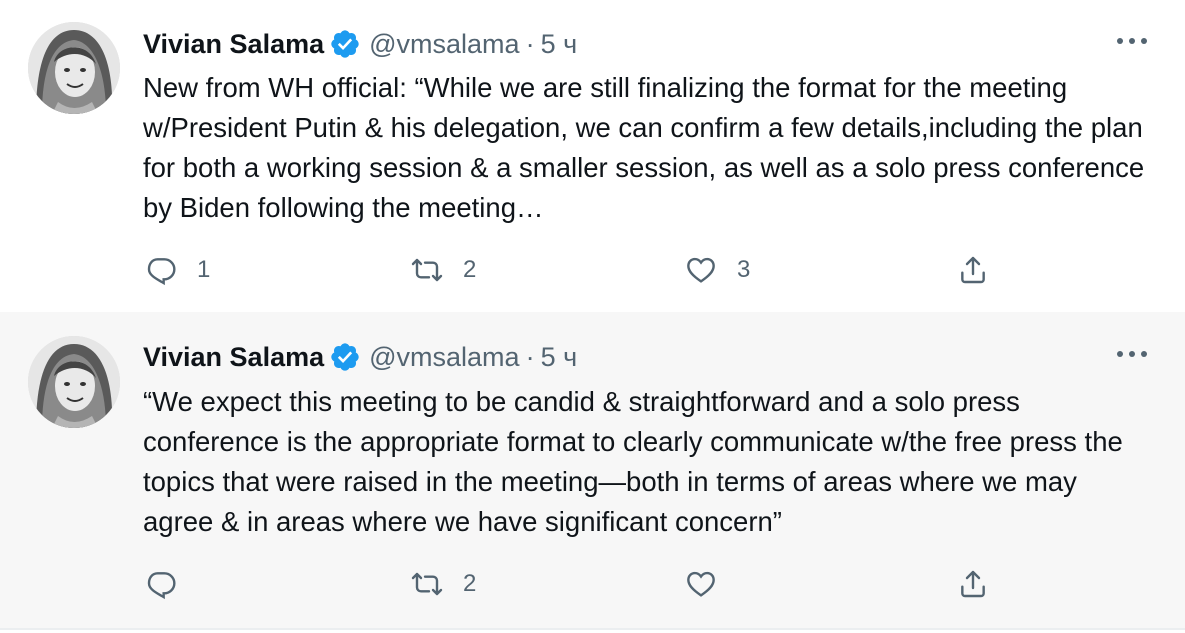 Image resolution: width=1185 pixels, height=633 pixels. Describe the element at coordinates (593, 584) in the screenshot. I see `tweet-actions: 2` at that location.